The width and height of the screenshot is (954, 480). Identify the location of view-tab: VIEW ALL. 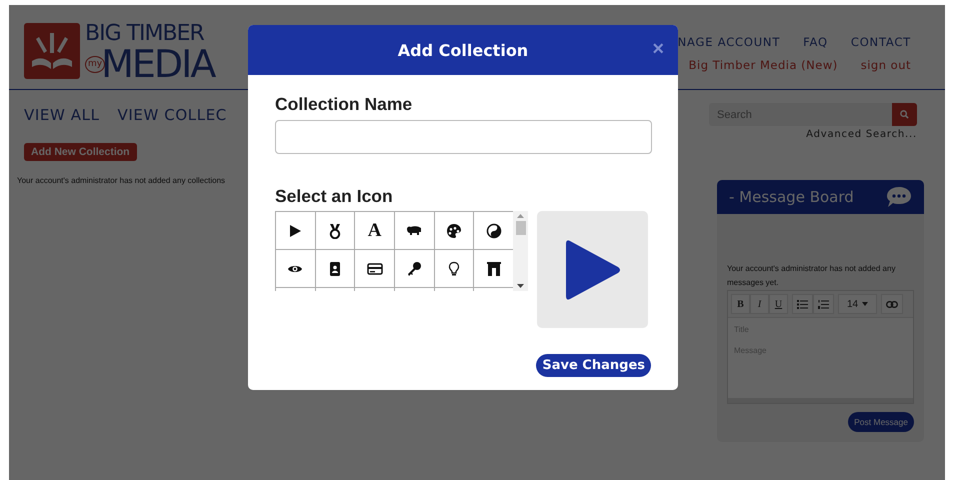
(62, 115).